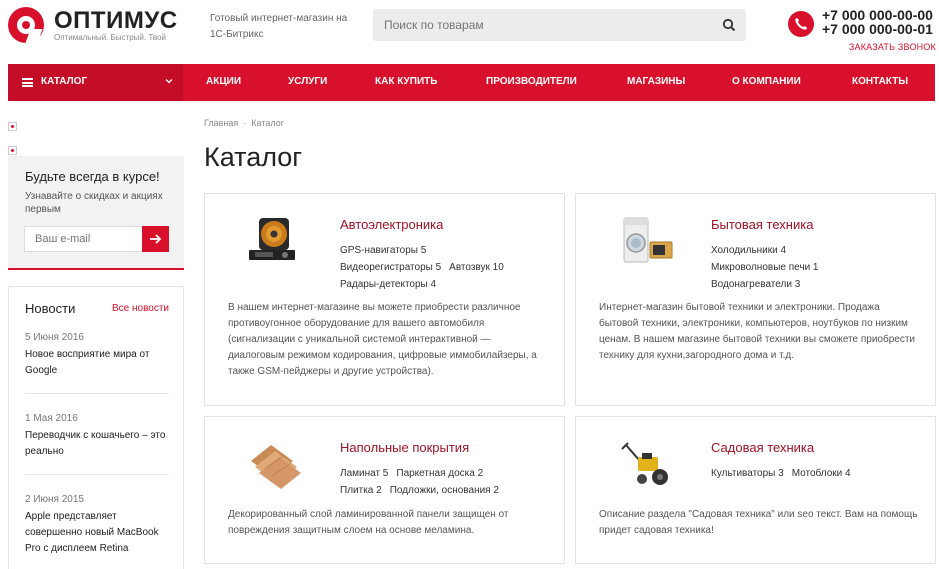 The image size is (939, 569). Describe the element at coordinates (169, 81) in the screenshot. I see `chevron-down-icon` at that location.